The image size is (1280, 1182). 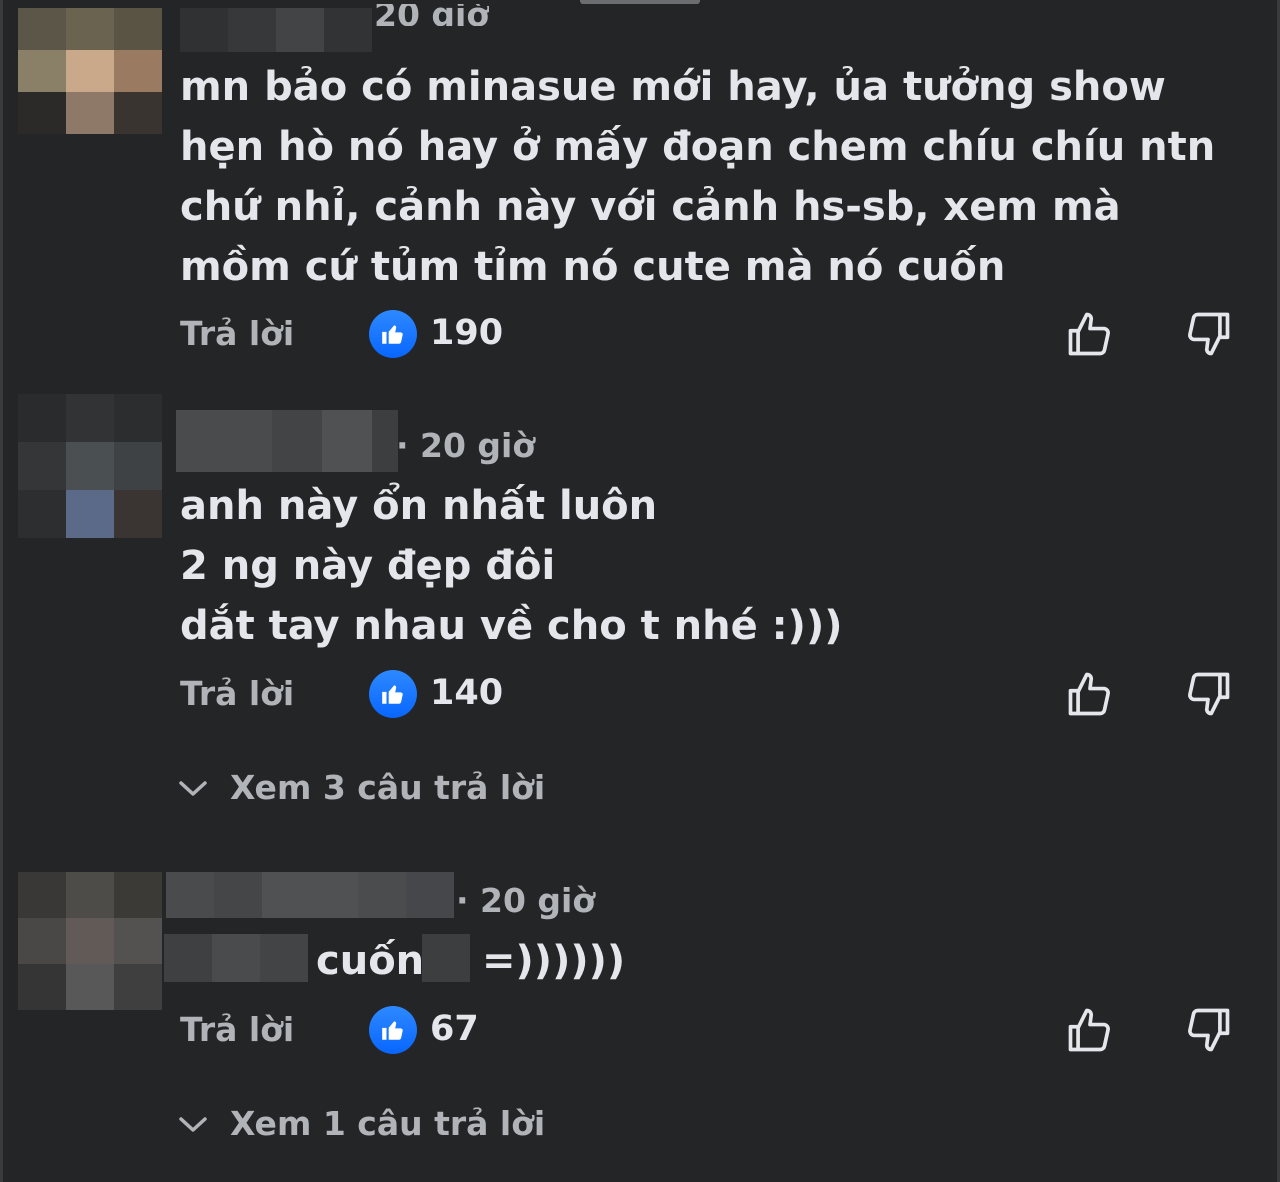 I want to click on comment-text-part-1: cuốn, so click(x=370, y=961).